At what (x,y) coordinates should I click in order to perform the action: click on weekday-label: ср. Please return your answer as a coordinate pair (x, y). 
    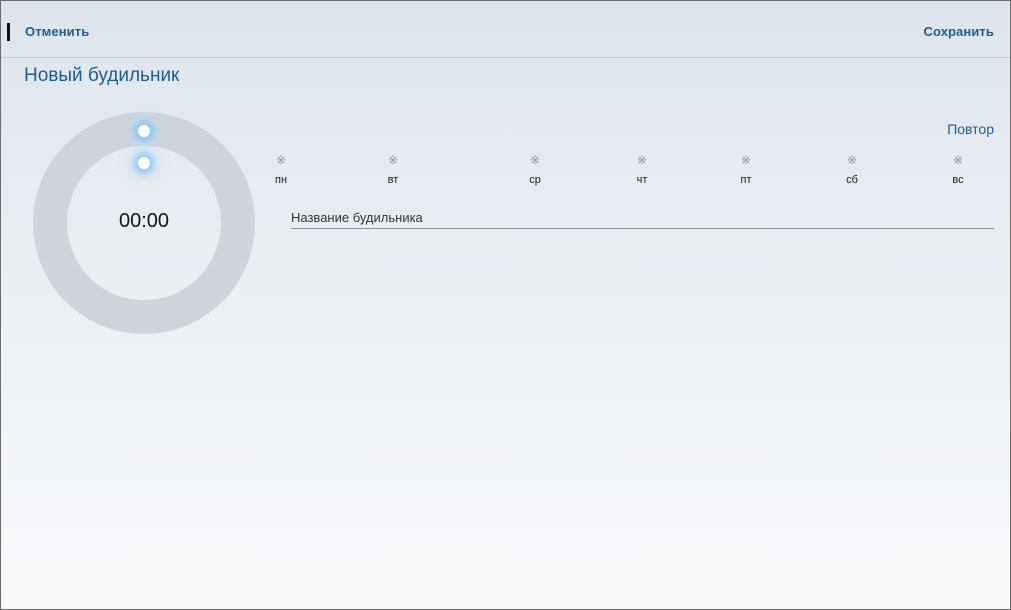
    Looking at the image, I should click on (535, 180).